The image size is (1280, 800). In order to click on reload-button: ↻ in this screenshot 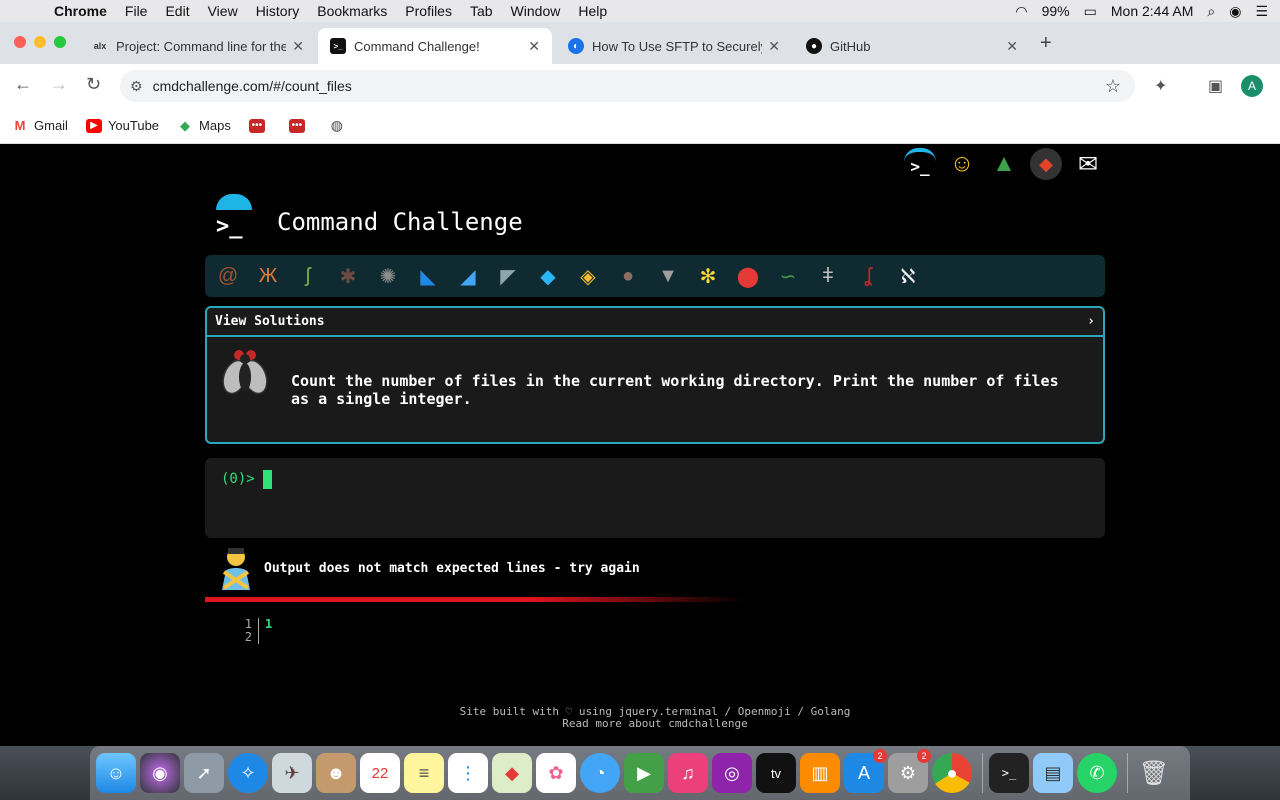, I will do `click(93, 84)`.